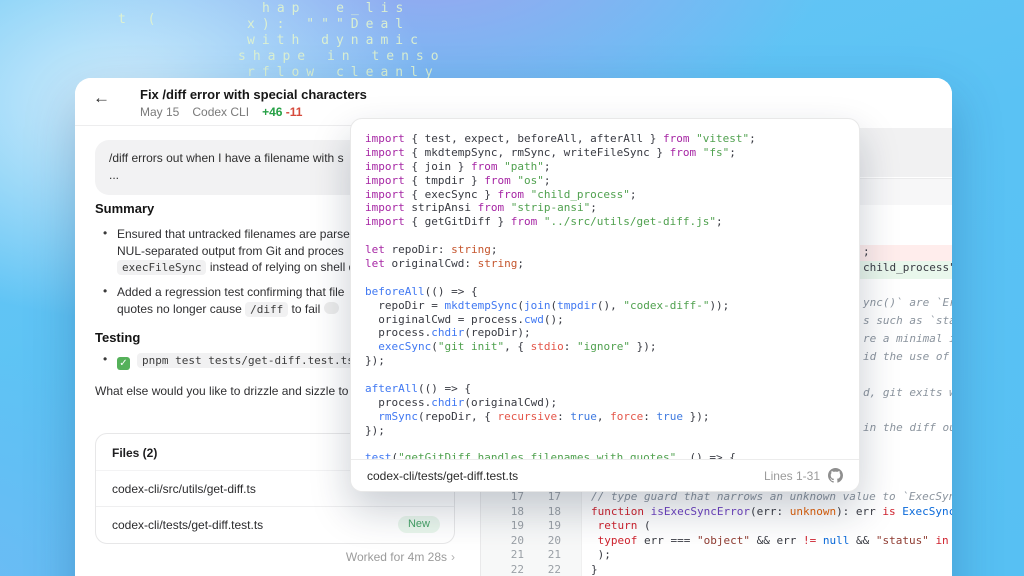 Image resolution: width=1024 pixels, height=576 pixels. What do you see at coordinates (398, 402) in the screenshot?
I see `code-token: process.` at bounding box center [398, 402].